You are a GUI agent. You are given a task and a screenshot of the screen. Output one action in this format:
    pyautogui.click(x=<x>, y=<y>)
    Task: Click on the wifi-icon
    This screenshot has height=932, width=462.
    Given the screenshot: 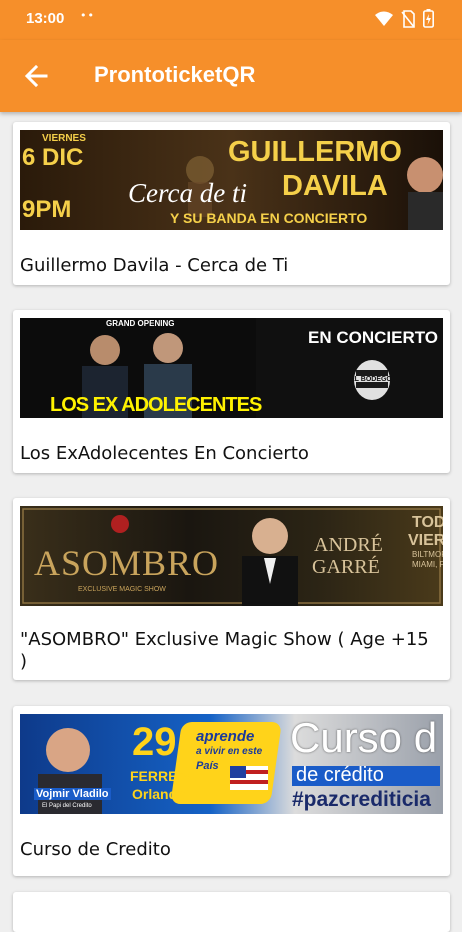 What is the action you would take?
    pyautogui.click(x=384, y=18)
    